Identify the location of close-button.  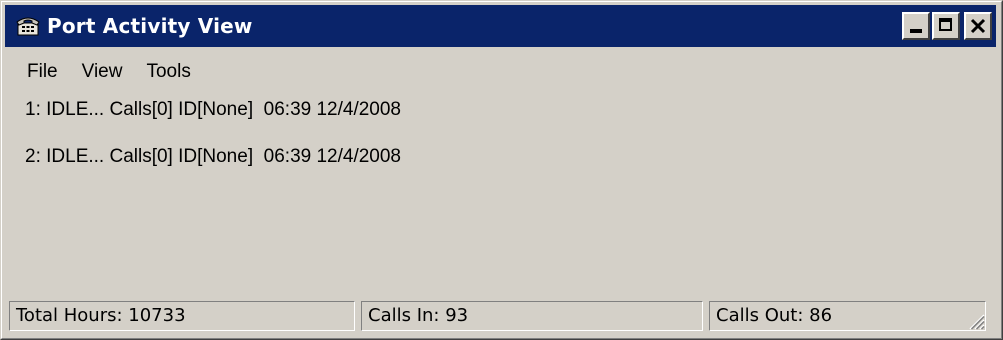
(978, 26).